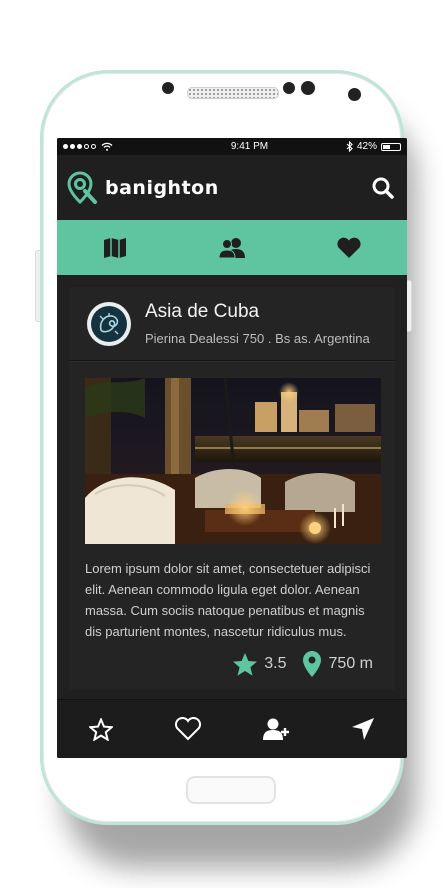 Image resolution: width=446 pixels, height=888 pixels. I want to click on location-pin-icon, so click(311, 664).